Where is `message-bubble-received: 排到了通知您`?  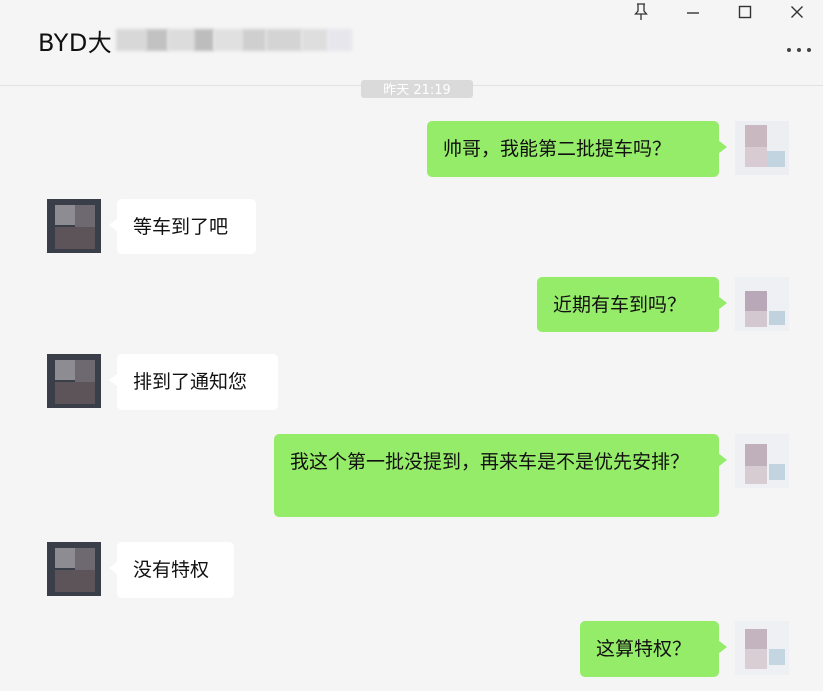 message-bubble-received: 排到了通知您 is located at coordinates (193, 382).